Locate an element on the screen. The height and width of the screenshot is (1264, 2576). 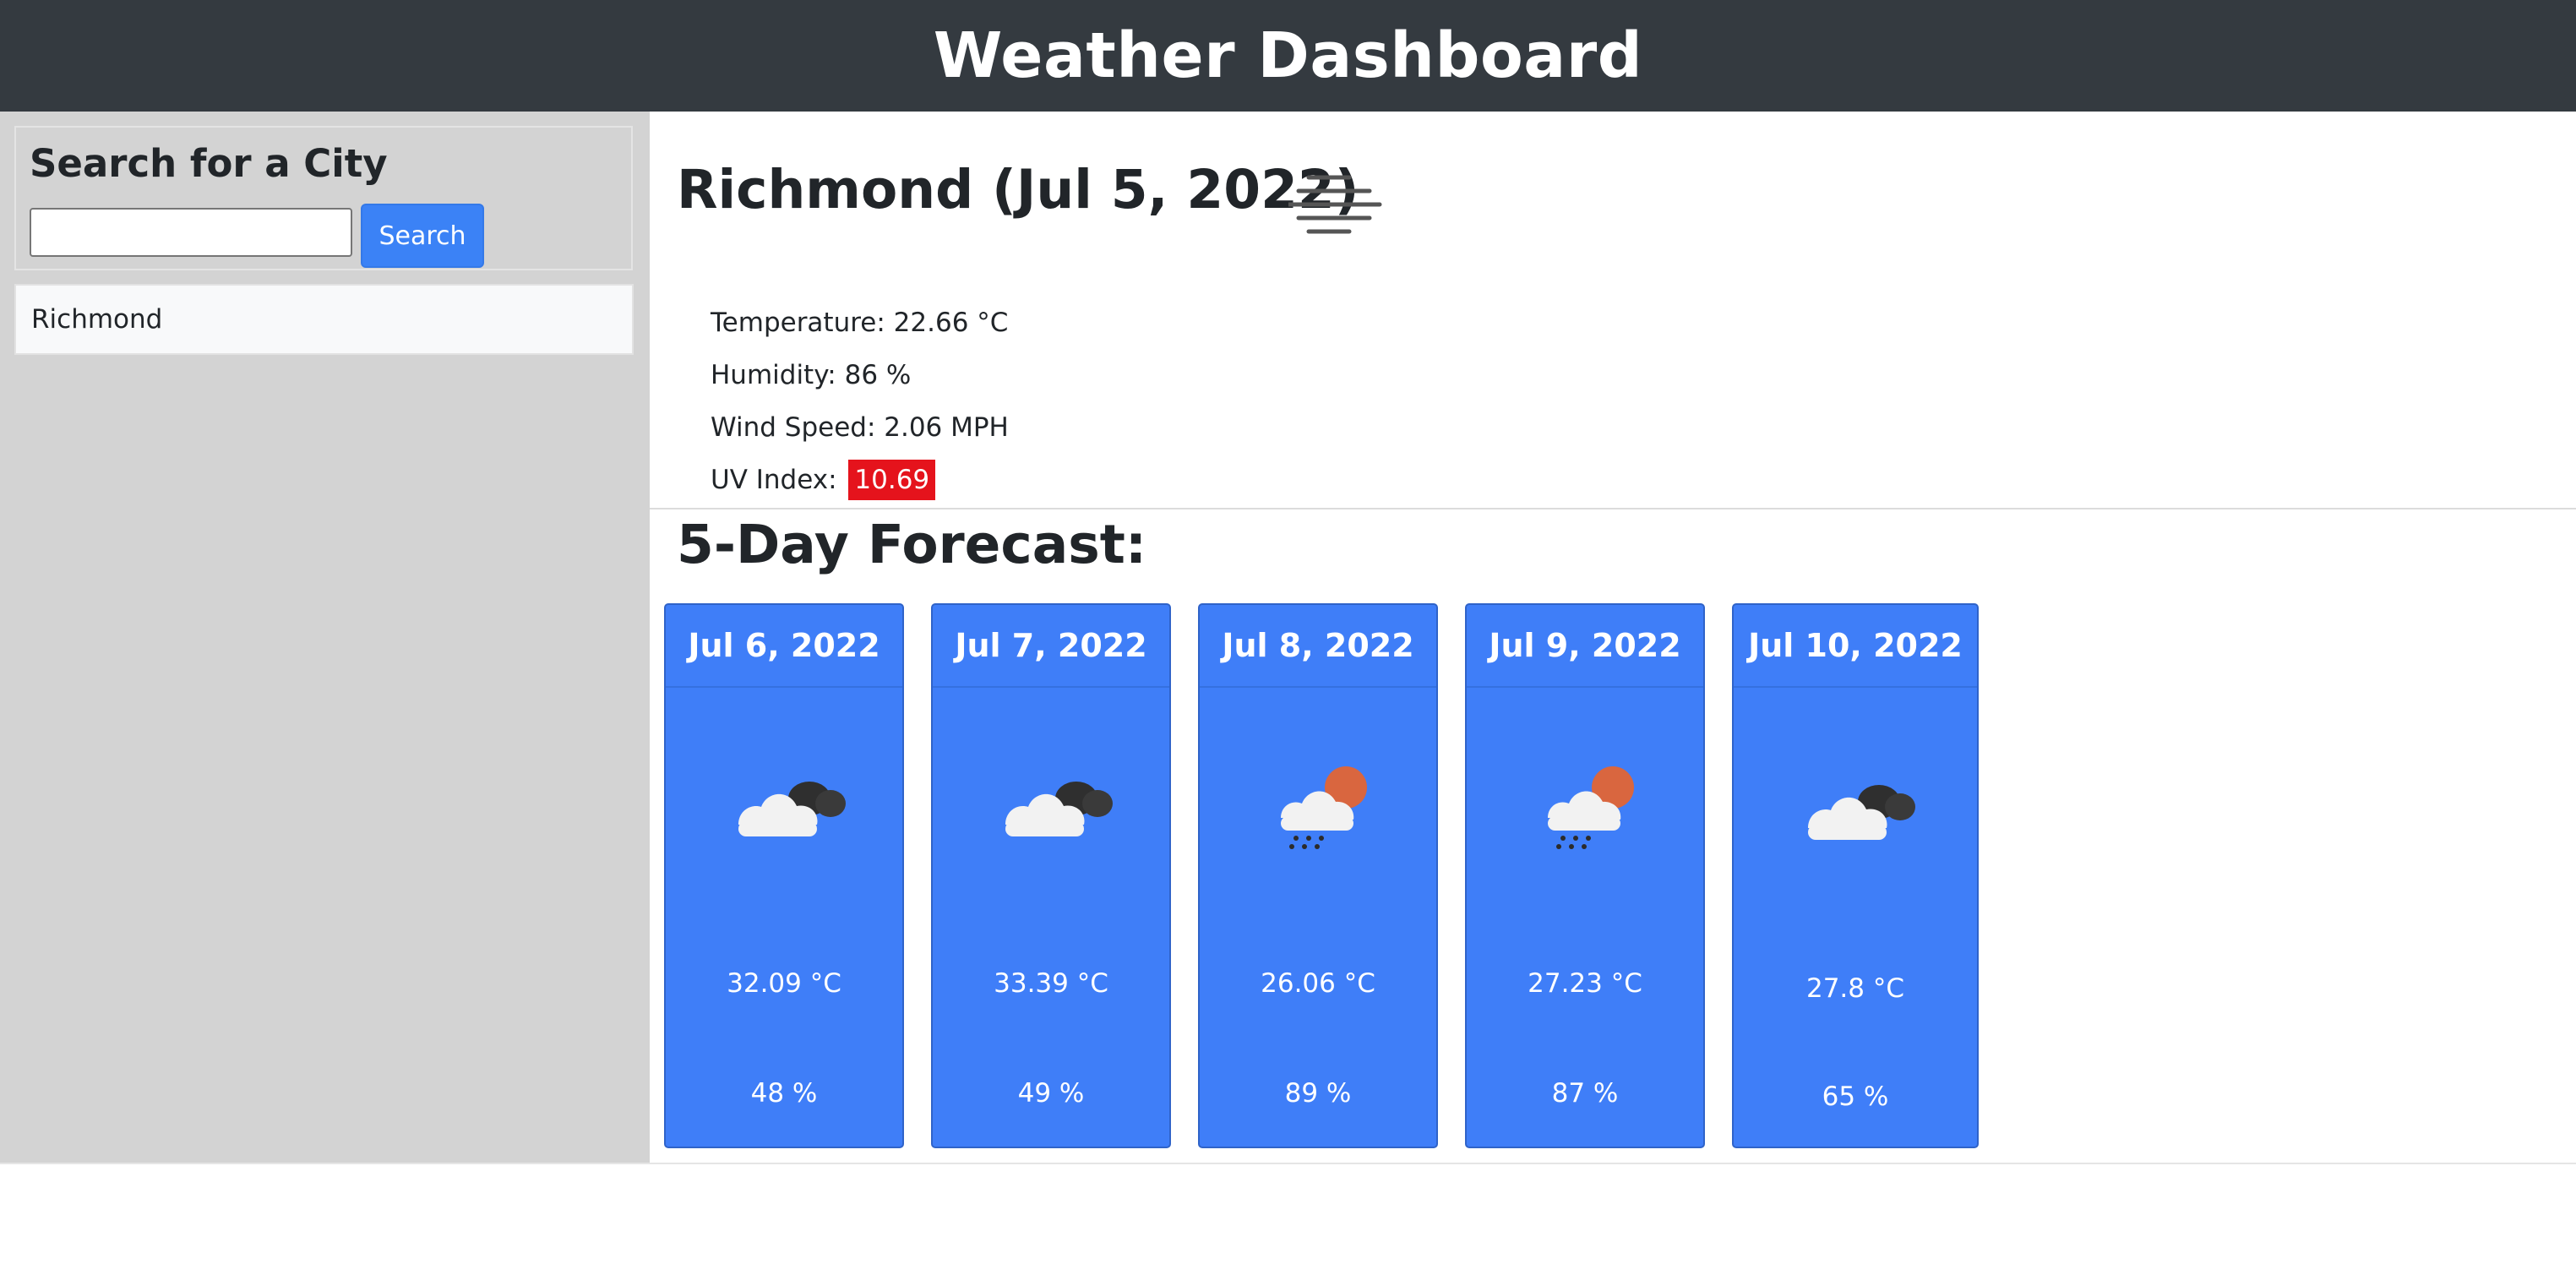
forecast-humidity: 48 % is located at coordinates (784, 1094).